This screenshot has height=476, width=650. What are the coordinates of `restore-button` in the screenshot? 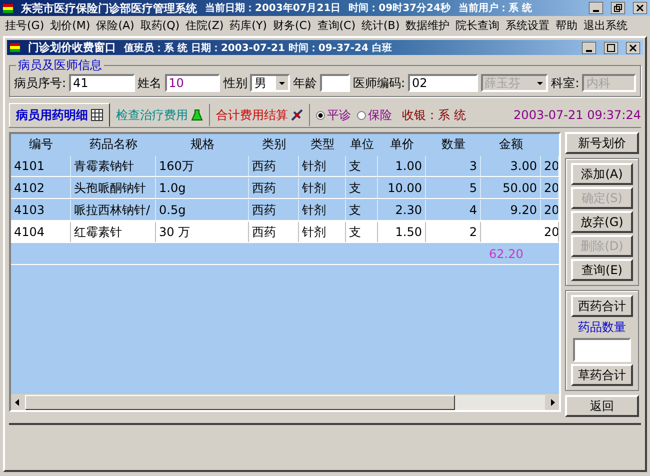 It's located at (618, 8).